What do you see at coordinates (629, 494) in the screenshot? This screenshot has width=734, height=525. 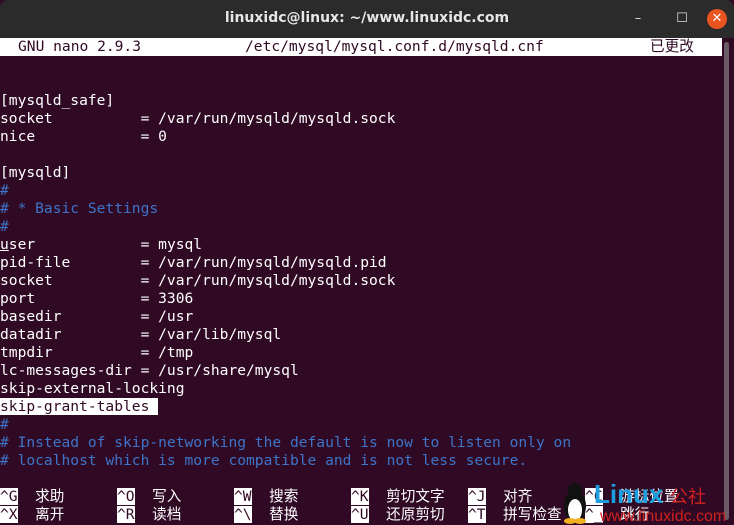 I see `svg-text: Linux` at bounding box center [629, 494].